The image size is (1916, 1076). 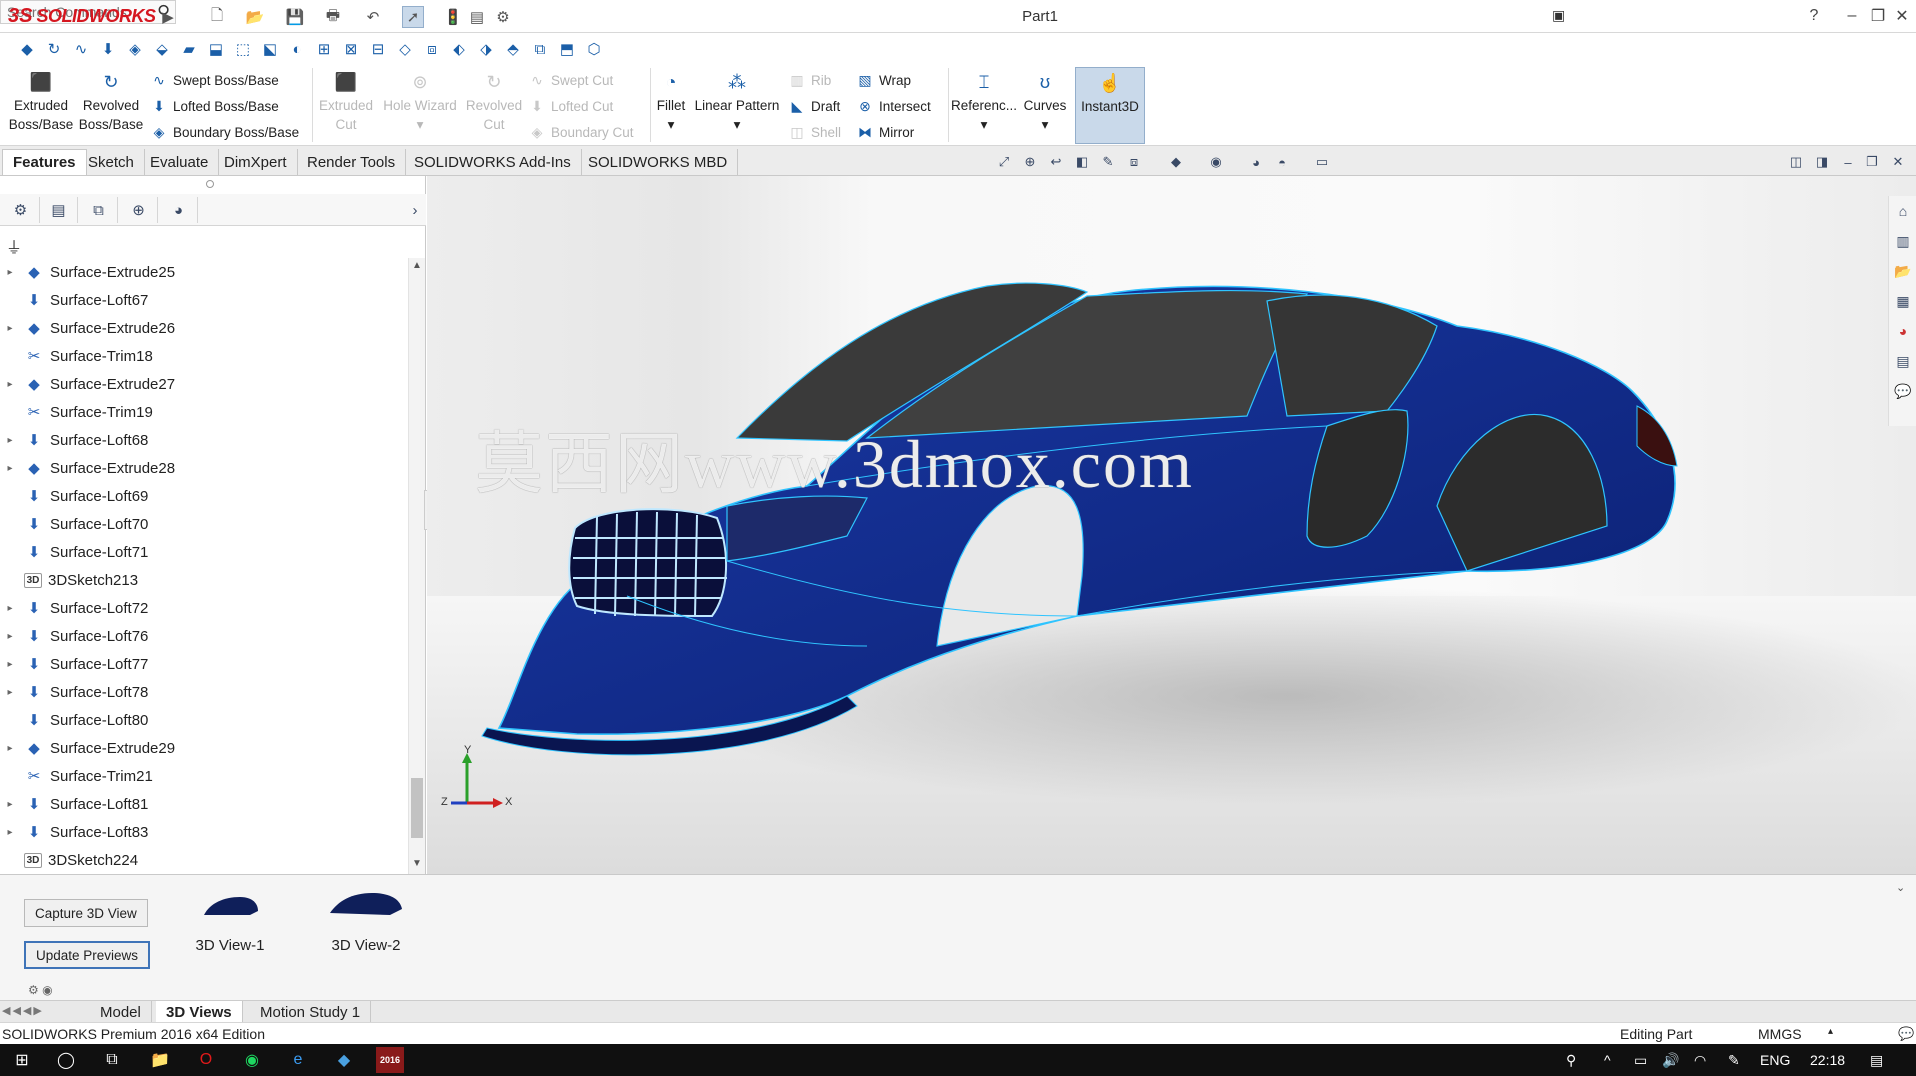 I want to click on feature-manager-tab-icon: ⚙, so click(x=21, y=210).